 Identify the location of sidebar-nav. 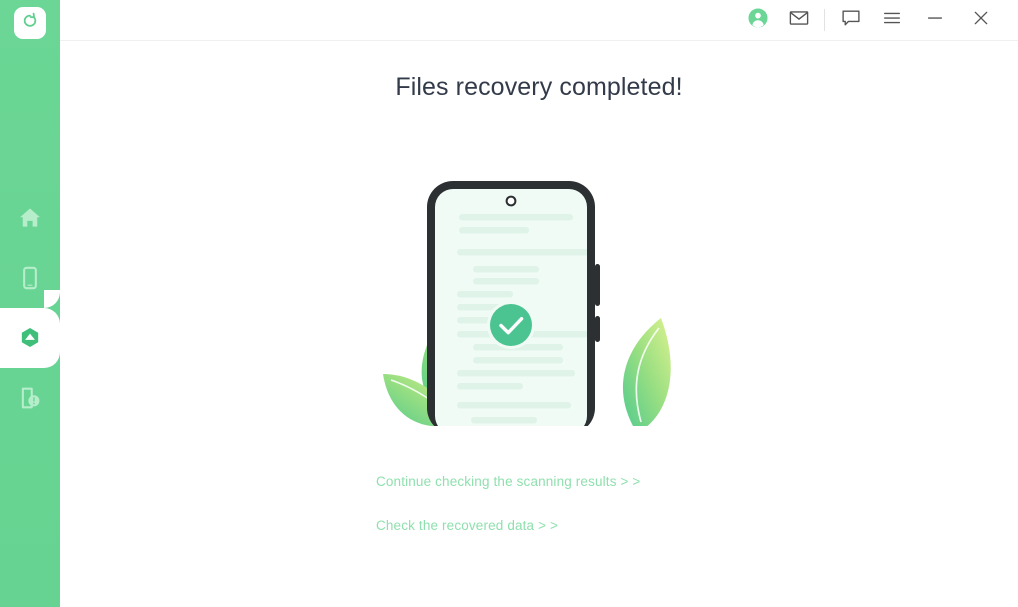
(30, 308).